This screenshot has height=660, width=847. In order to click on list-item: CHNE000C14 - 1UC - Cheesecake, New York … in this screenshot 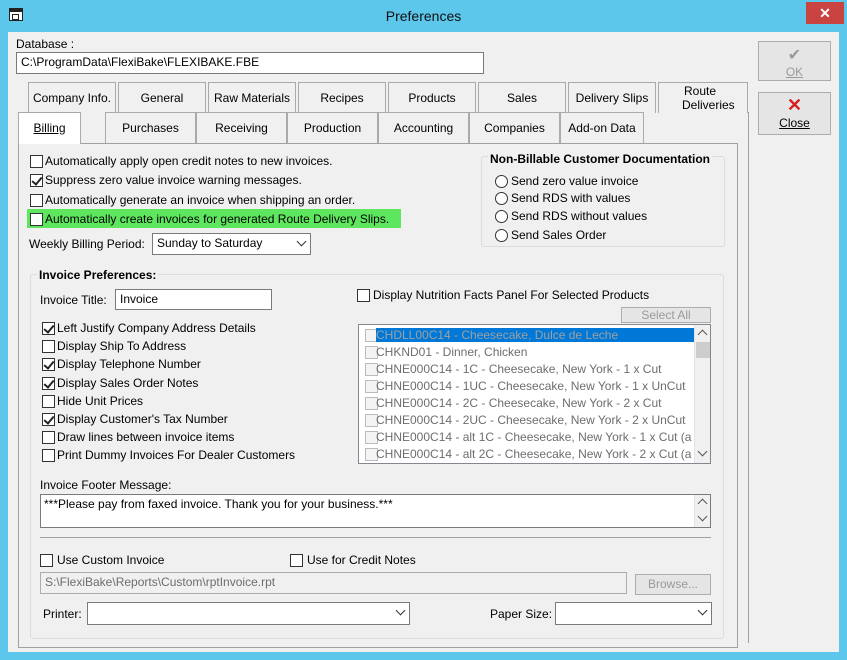, I will do `click(527, 386)`.